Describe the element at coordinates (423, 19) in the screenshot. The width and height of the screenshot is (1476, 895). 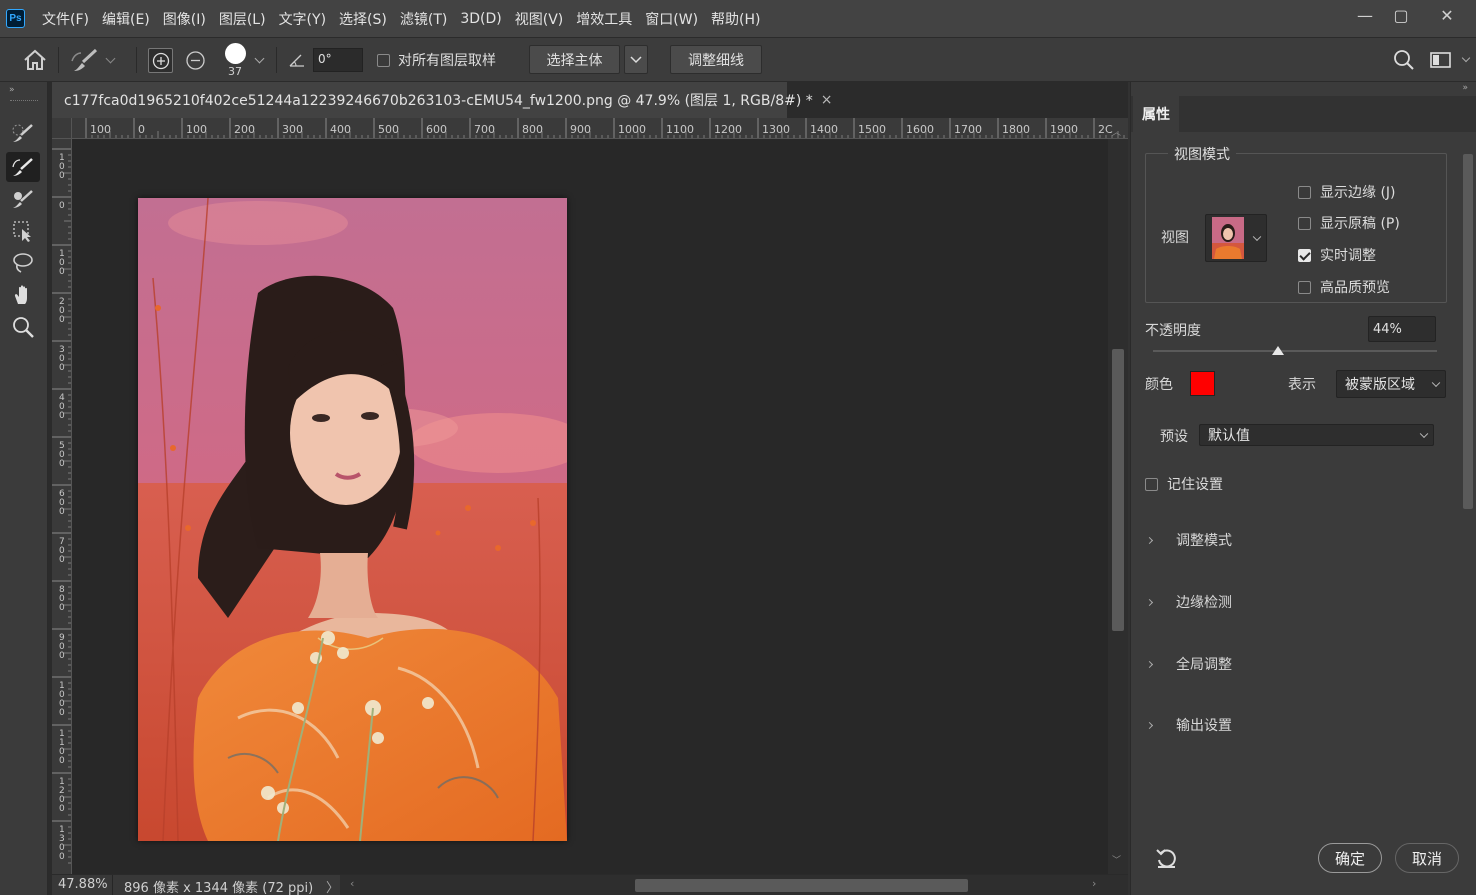
I see `menu-filter: 滤镜(T)` at that location.